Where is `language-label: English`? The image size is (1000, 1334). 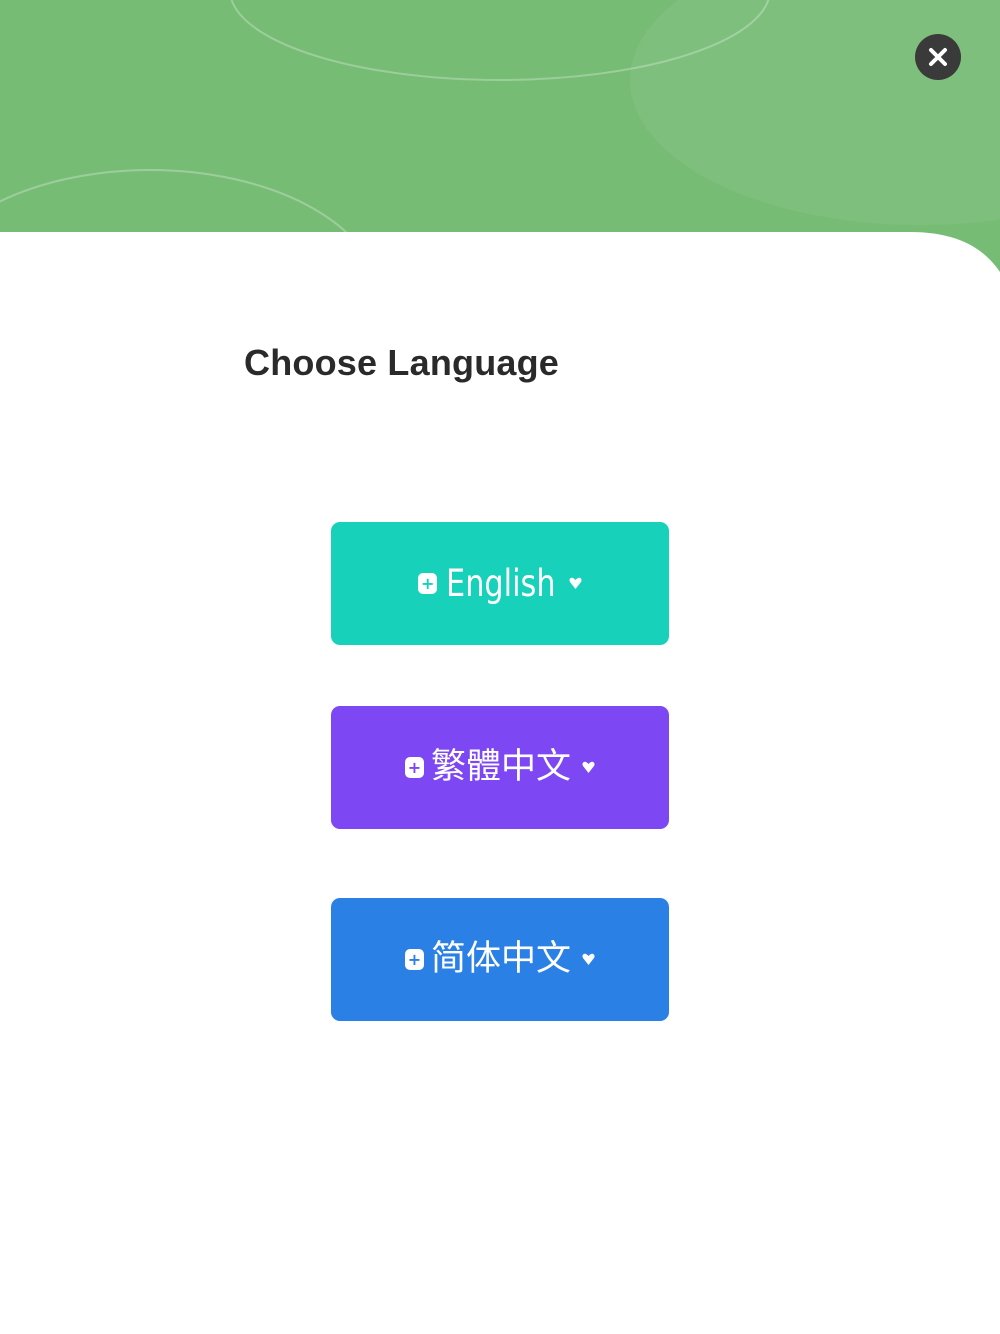
language-label: English is located at coordinates (501, 583).